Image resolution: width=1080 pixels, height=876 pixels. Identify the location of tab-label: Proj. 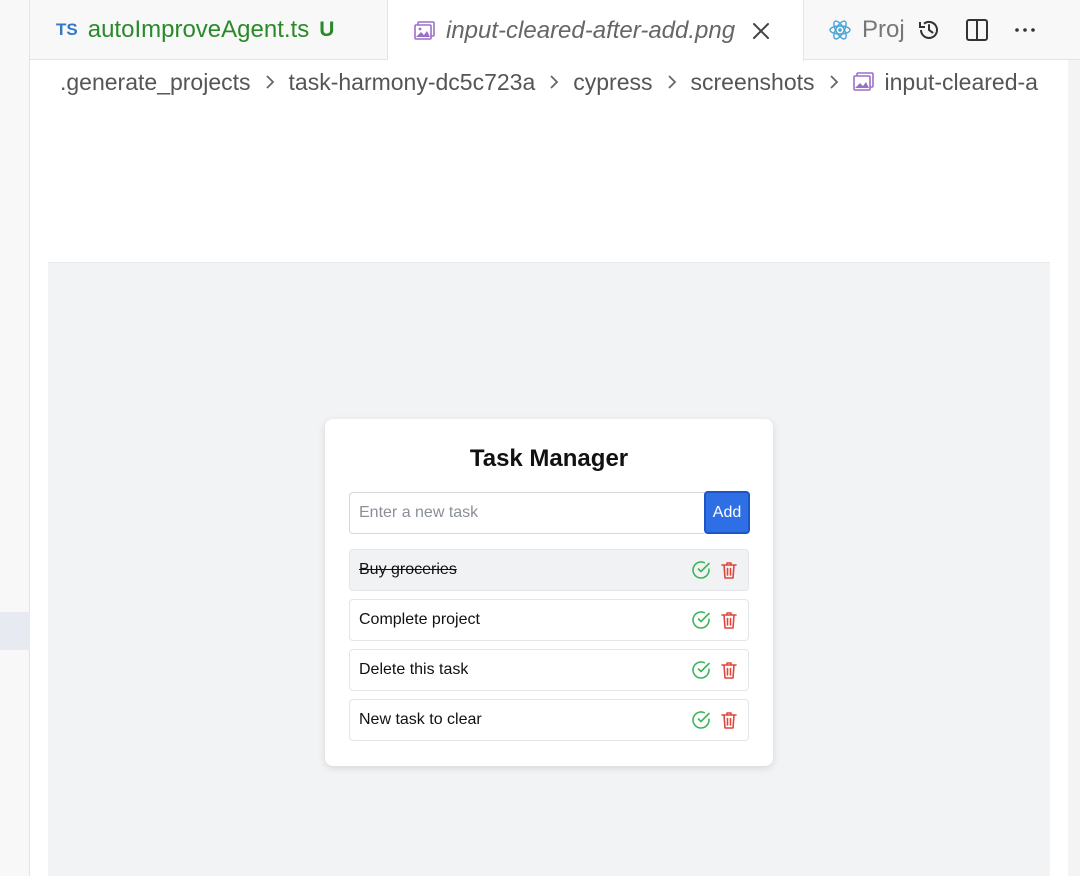
(883, 29).